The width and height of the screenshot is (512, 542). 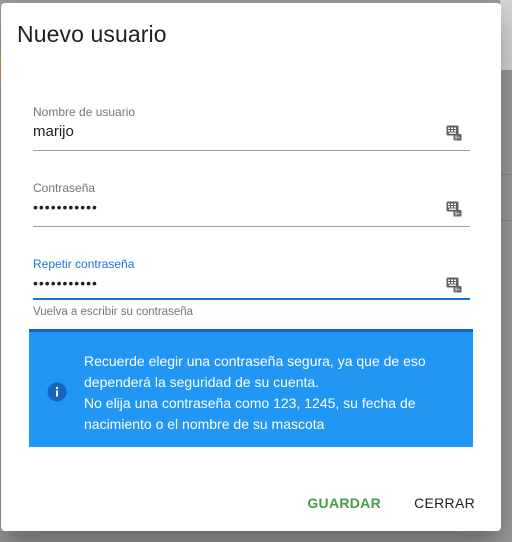 What do you see at coordinates (65, 207) in the screenshot?
I see `password-input: •••••••••••` at bounding box center [65, 207].